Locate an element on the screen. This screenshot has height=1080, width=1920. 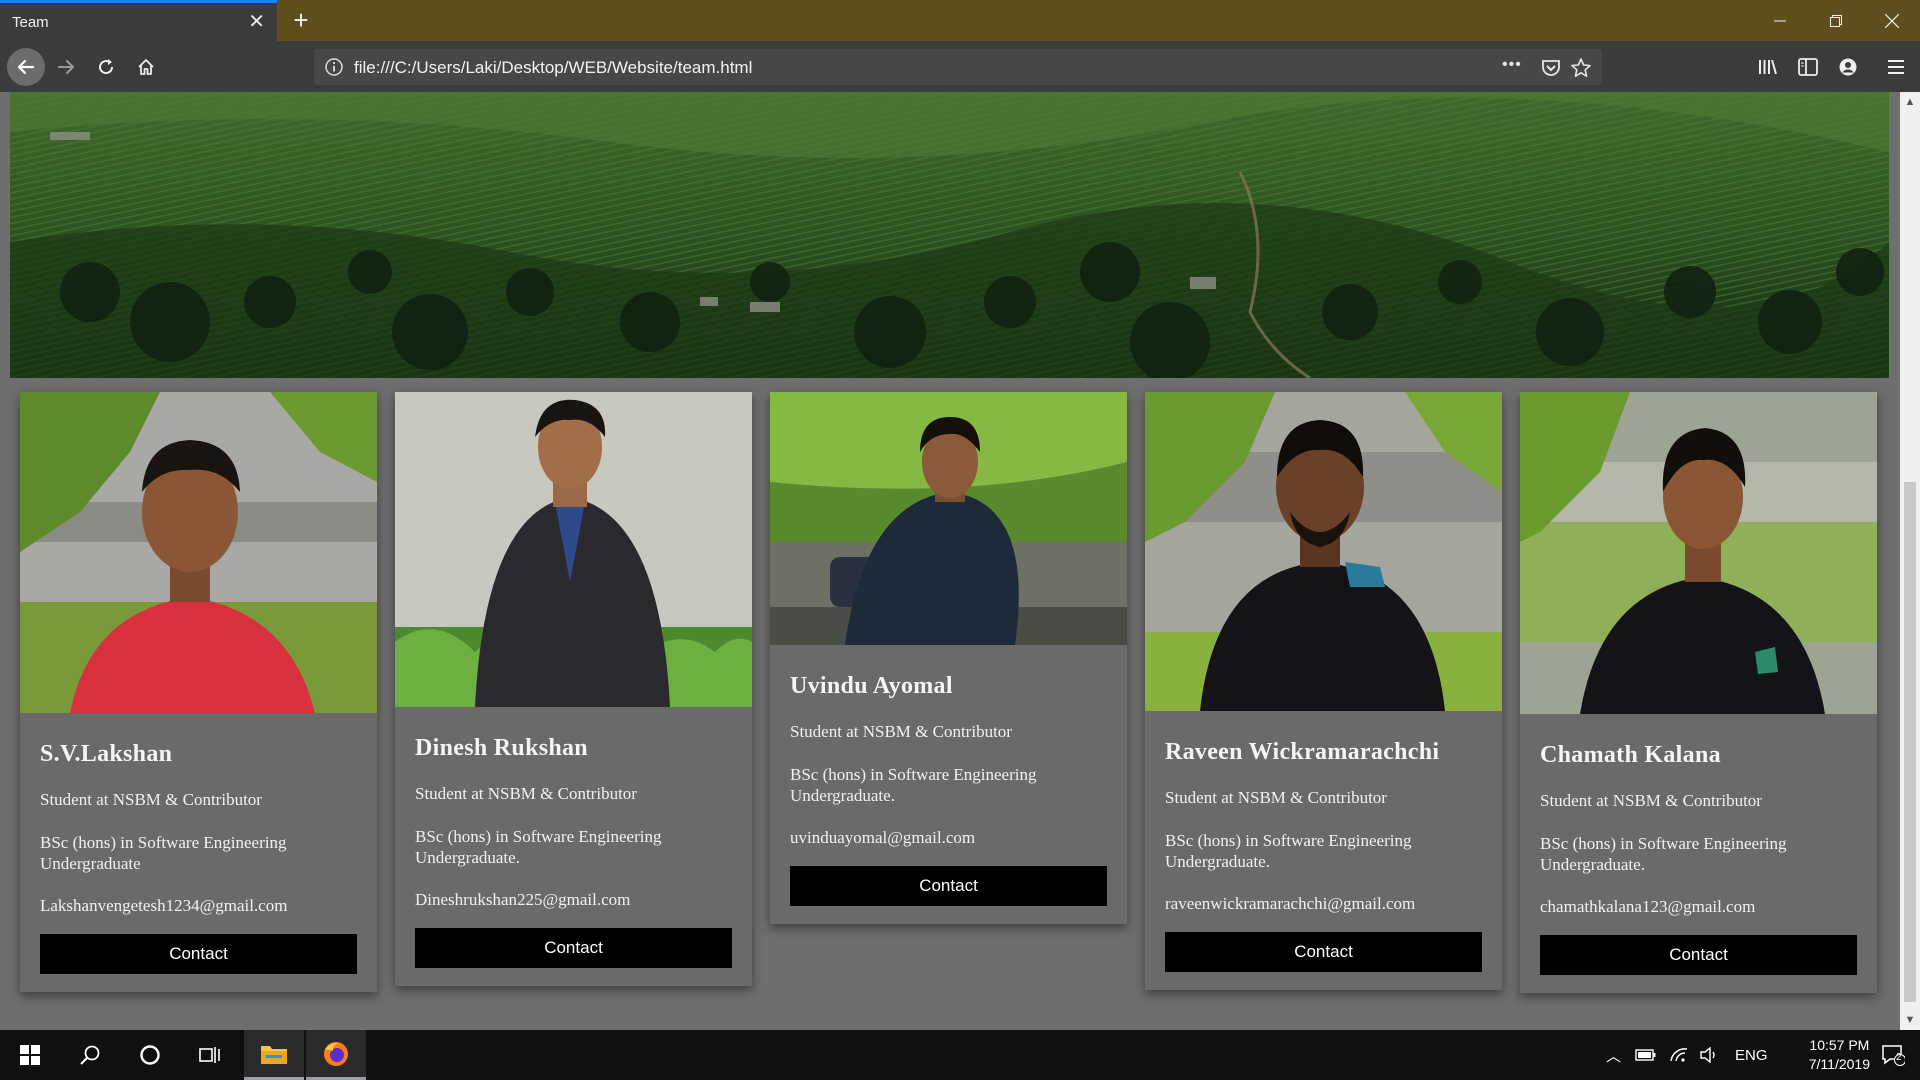
system-tray: ︿ ENG is located at coordinates (1687, 1055).